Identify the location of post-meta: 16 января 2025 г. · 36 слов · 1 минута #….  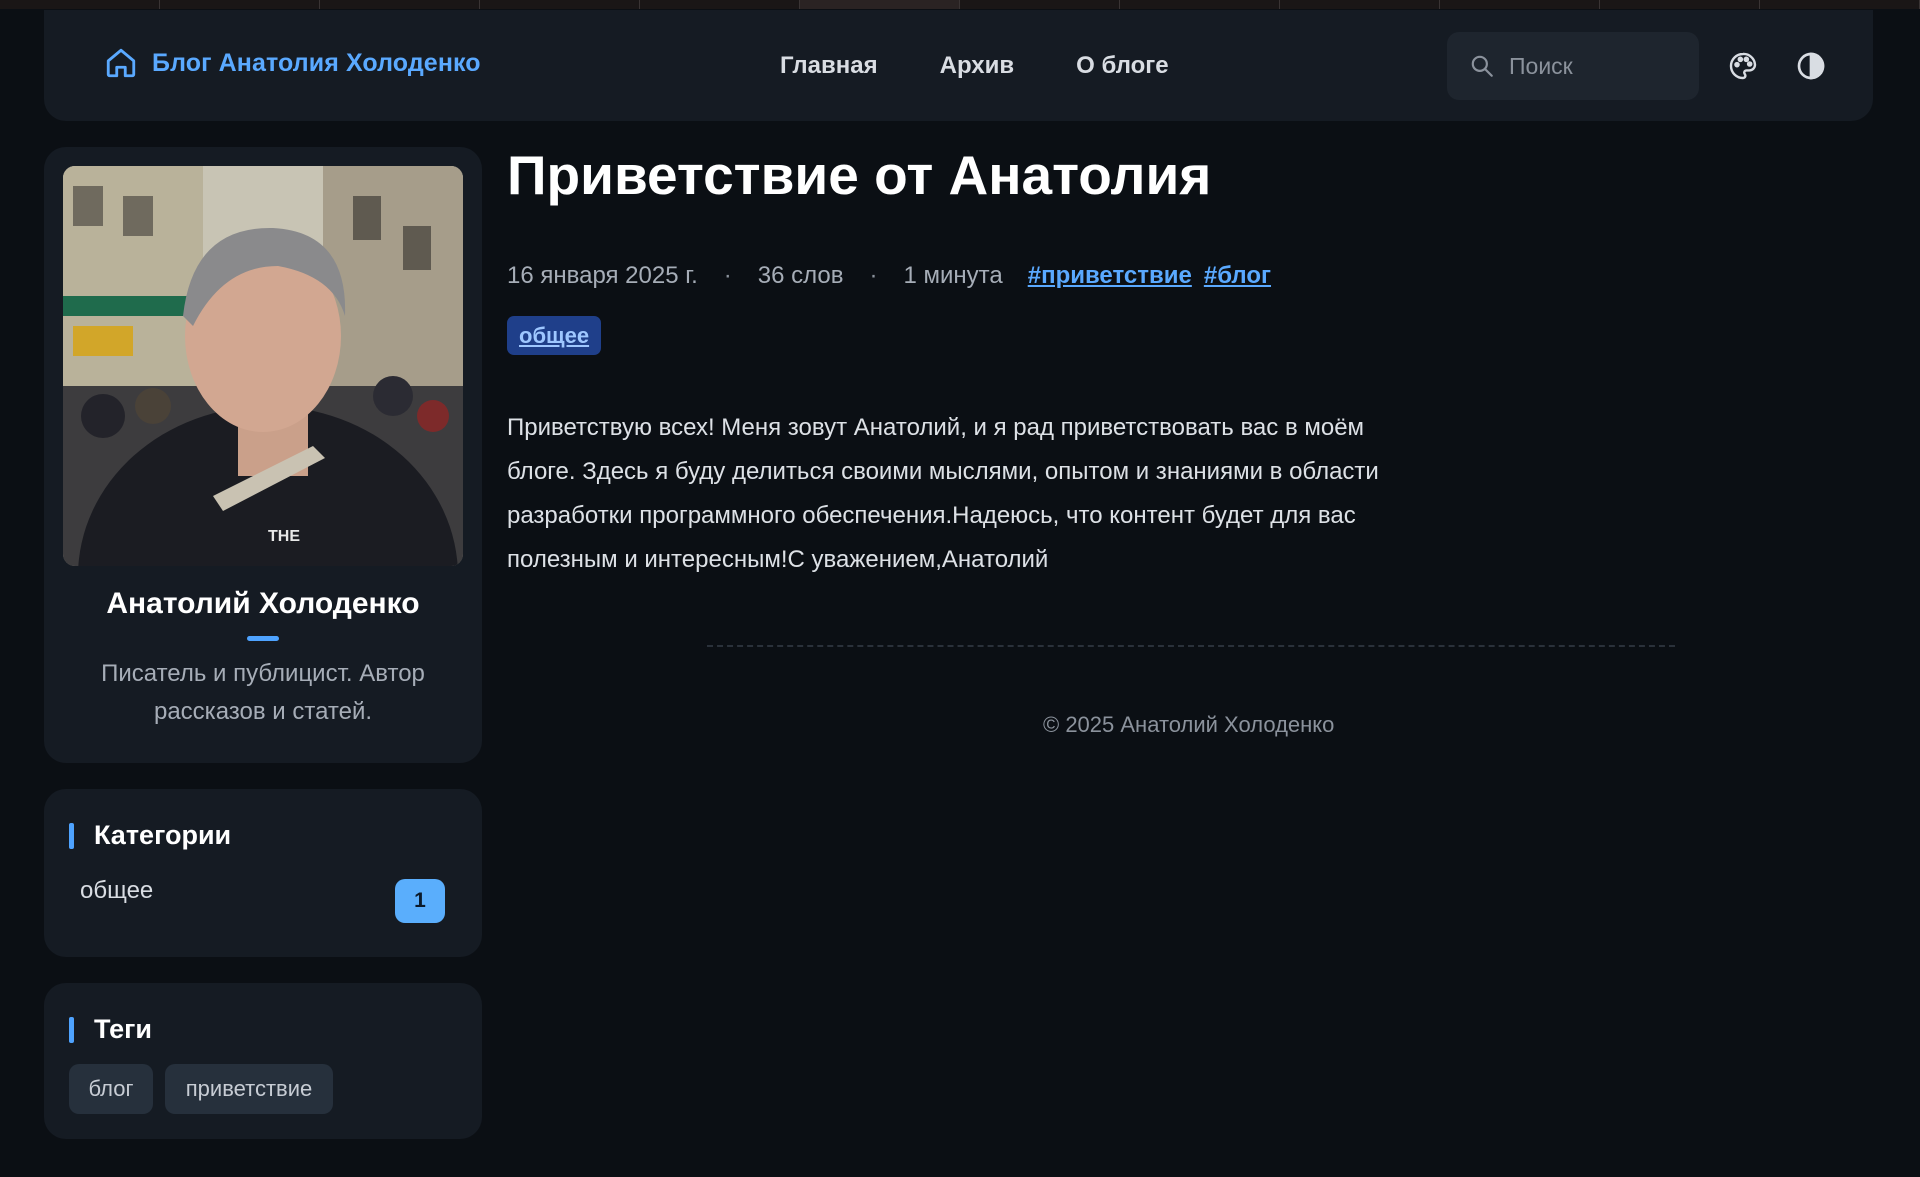
(889, 276).